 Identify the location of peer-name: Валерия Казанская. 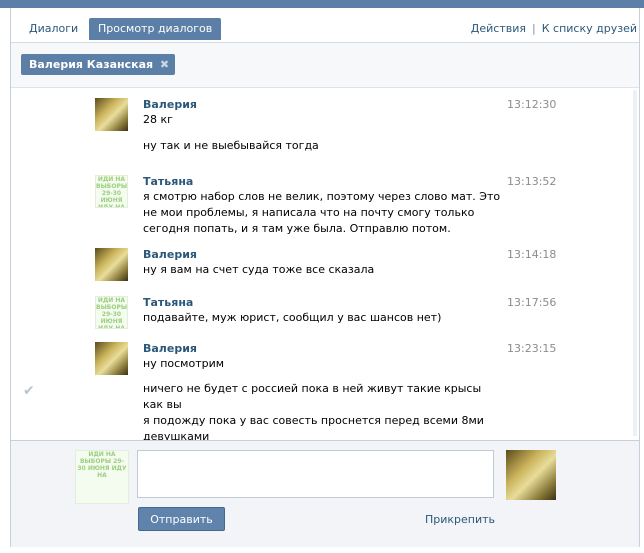
(91, 64).